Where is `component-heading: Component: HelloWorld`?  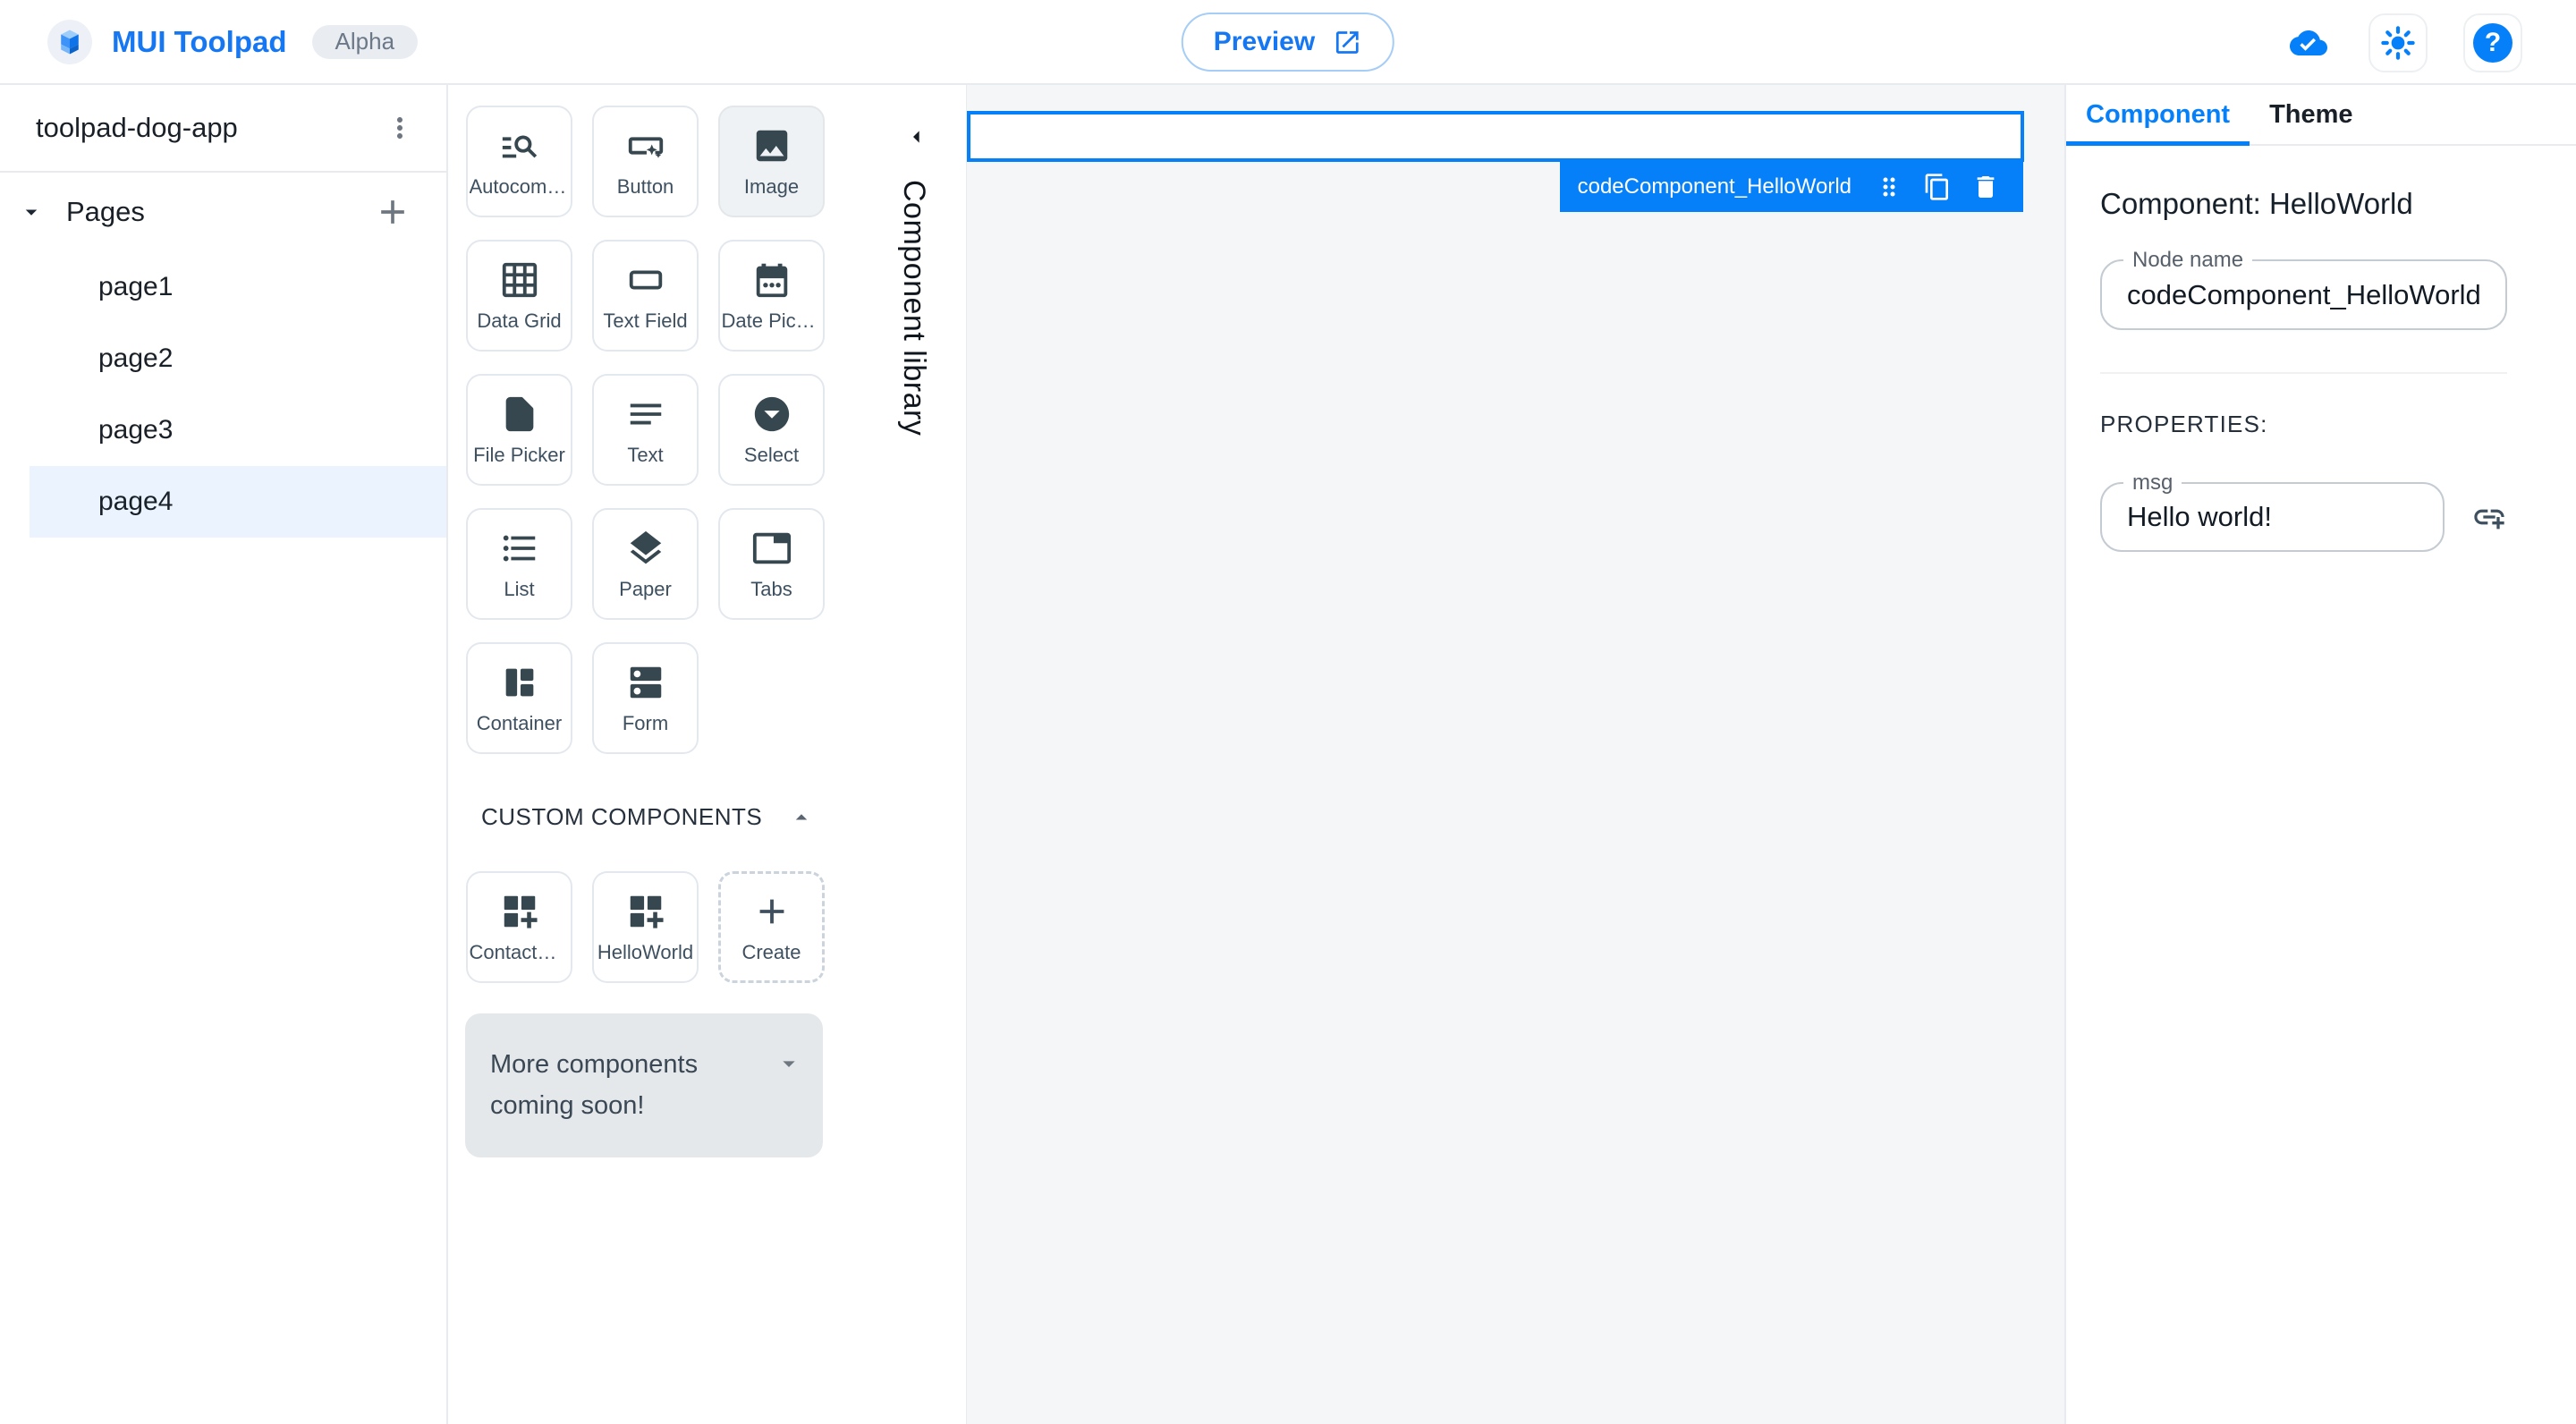 component-heading: Component: HelloWorld is located at coordinates (2256, 203).